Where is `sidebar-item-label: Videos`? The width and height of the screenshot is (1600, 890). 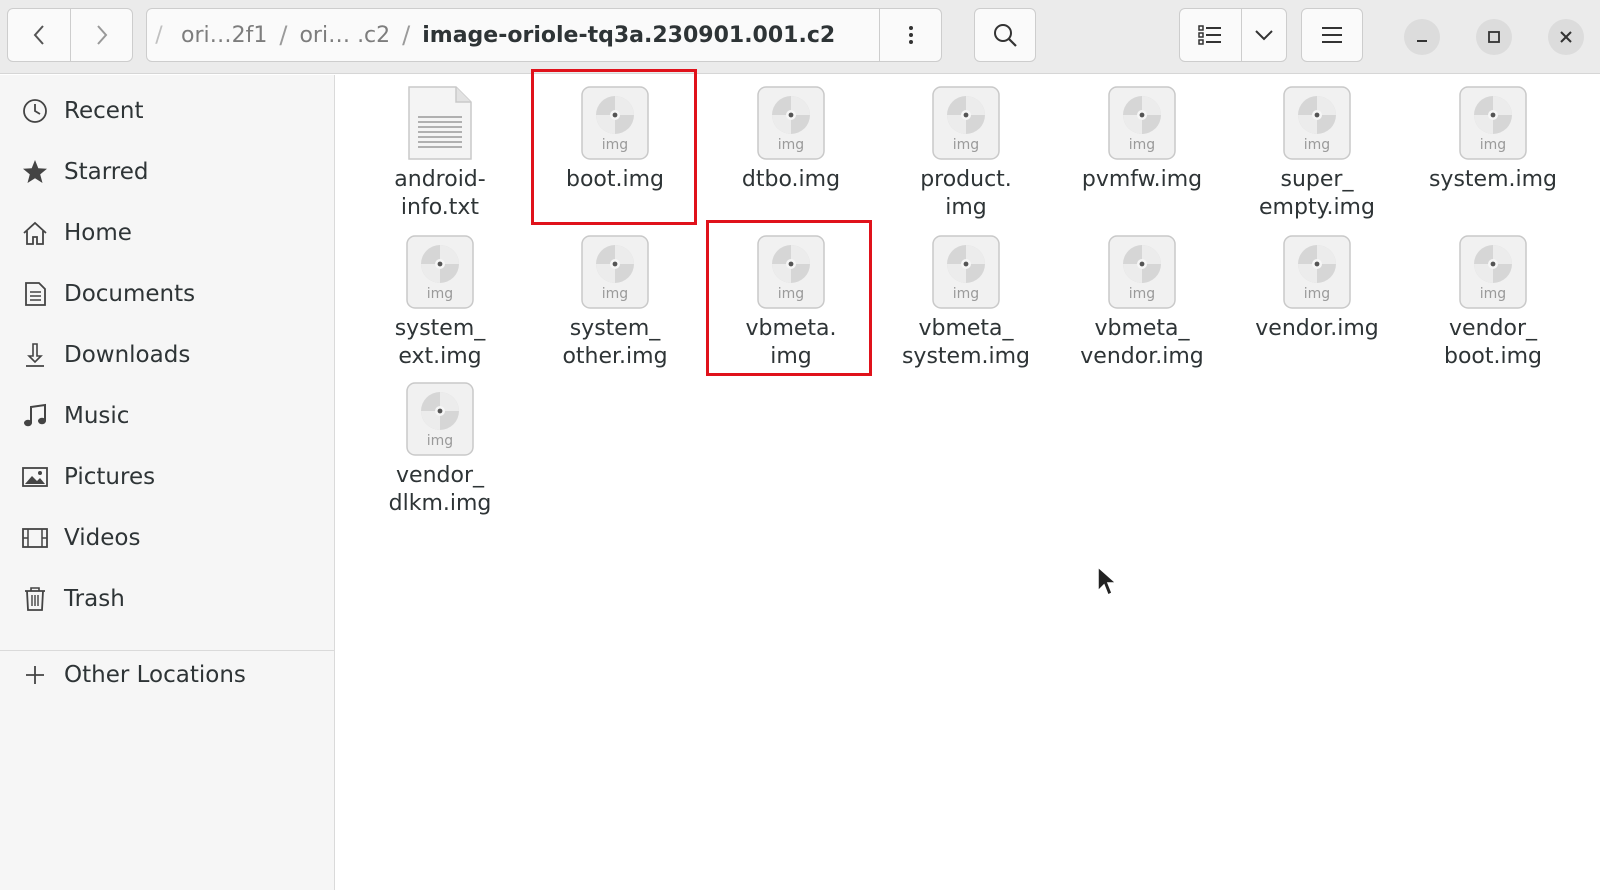 sidebar-item-label: Videos is located at coordinates (102, 538).